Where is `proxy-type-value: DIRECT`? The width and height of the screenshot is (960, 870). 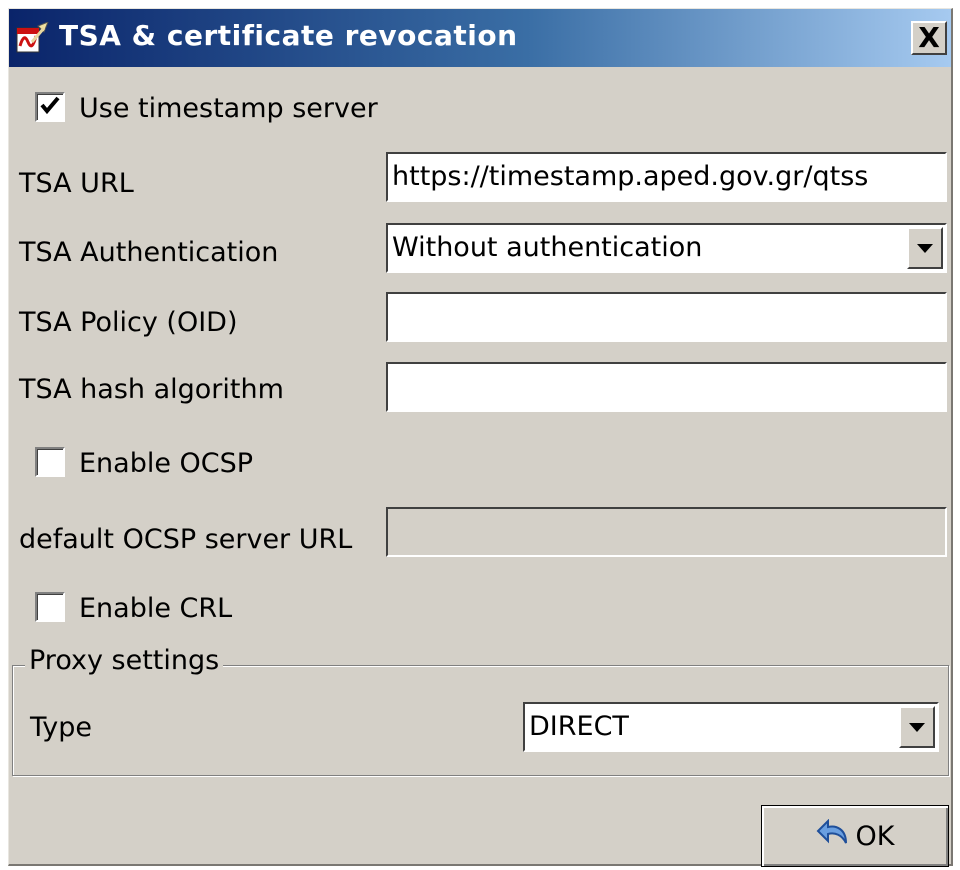
proxy-type-value: DIRECT is located at coordinates (579, 726).